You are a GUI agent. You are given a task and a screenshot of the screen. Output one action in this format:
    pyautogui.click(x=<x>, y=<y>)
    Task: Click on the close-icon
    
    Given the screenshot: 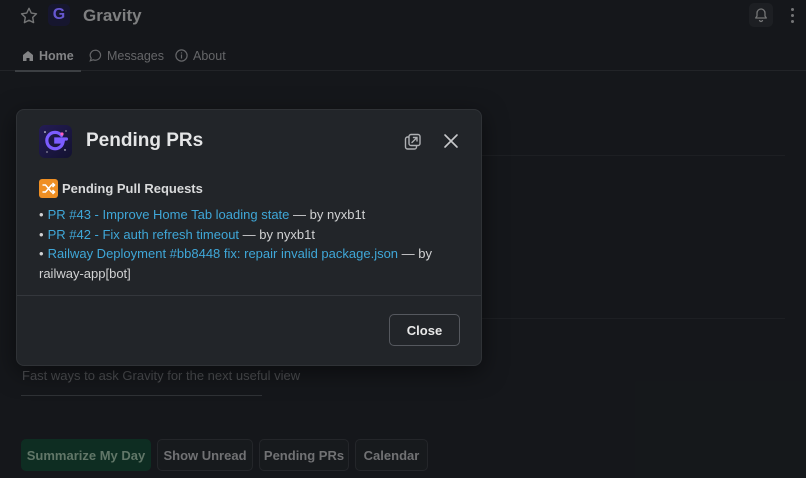 What is the action you would take?
    pyautogui.click(x=451, y=141)
    